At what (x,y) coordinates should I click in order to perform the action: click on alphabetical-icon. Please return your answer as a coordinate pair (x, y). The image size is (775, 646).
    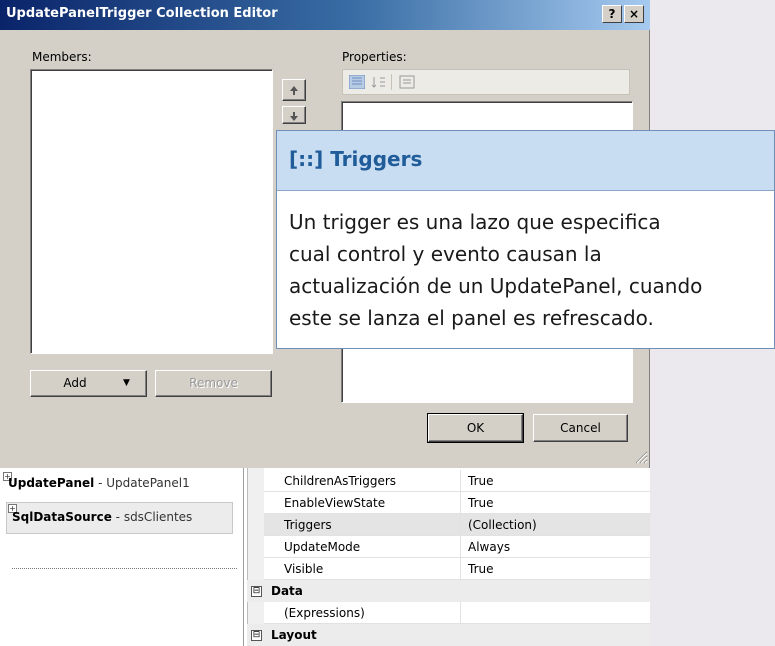
    Looking at the image, I should click on (379, 82).